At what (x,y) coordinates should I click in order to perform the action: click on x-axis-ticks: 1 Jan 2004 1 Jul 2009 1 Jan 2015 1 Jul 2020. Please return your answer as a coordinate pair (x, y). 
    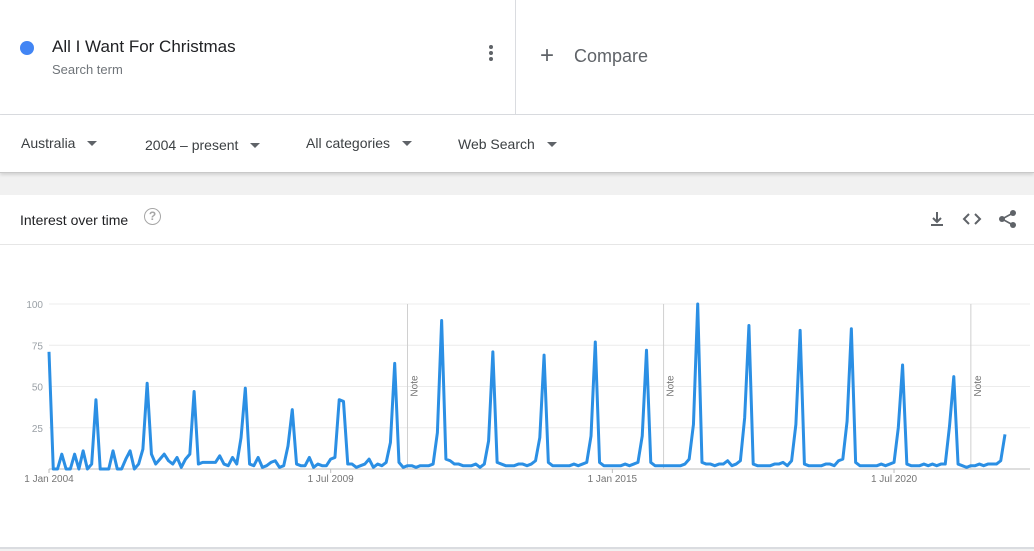
    Looking at the image, I should click on (471, 477).